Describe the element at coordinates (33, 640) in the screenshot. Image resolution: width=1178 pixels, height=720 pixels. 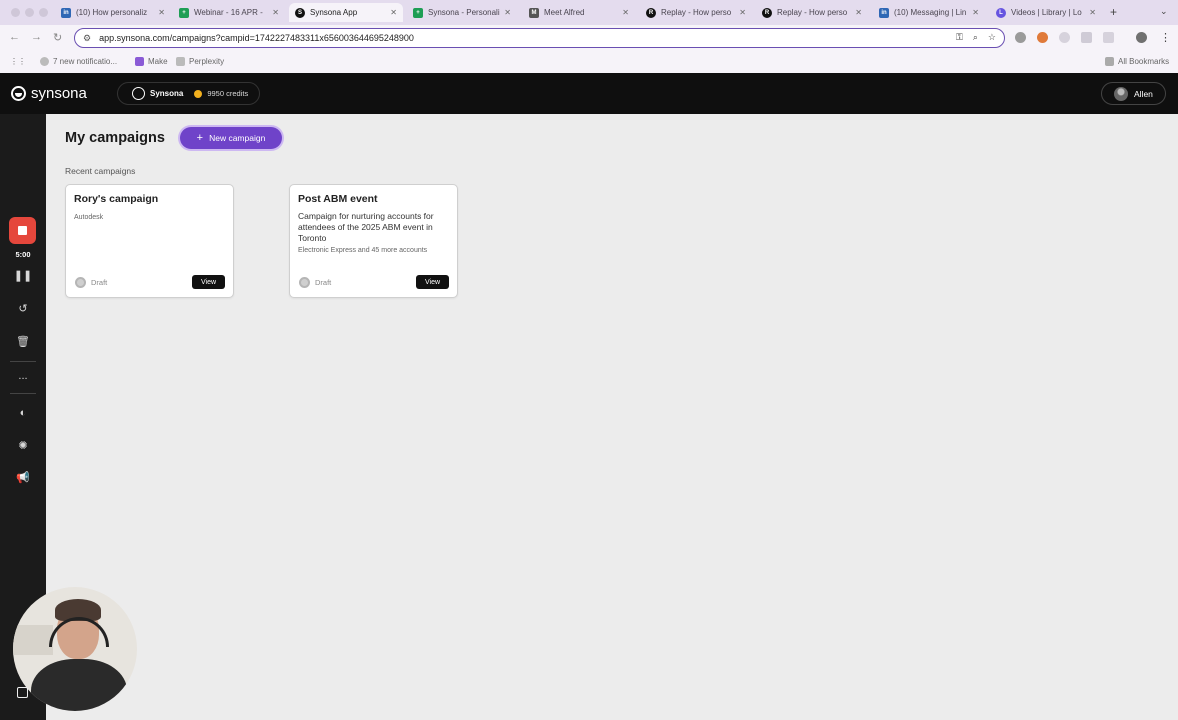
I see `webcam-background` at that location.